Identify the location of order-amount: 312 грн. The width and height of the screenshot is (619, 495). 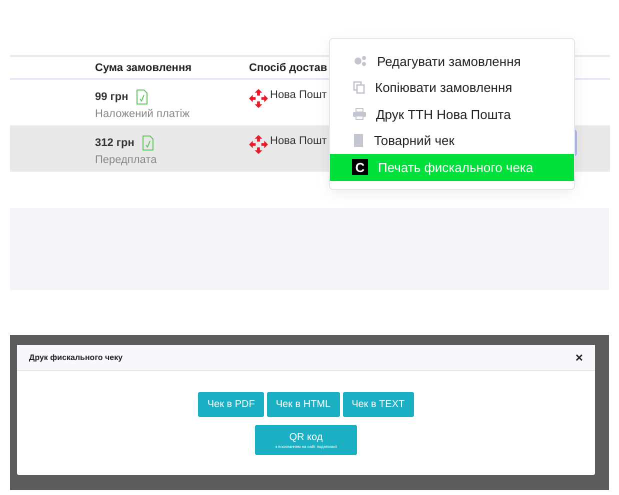
(114, 143).